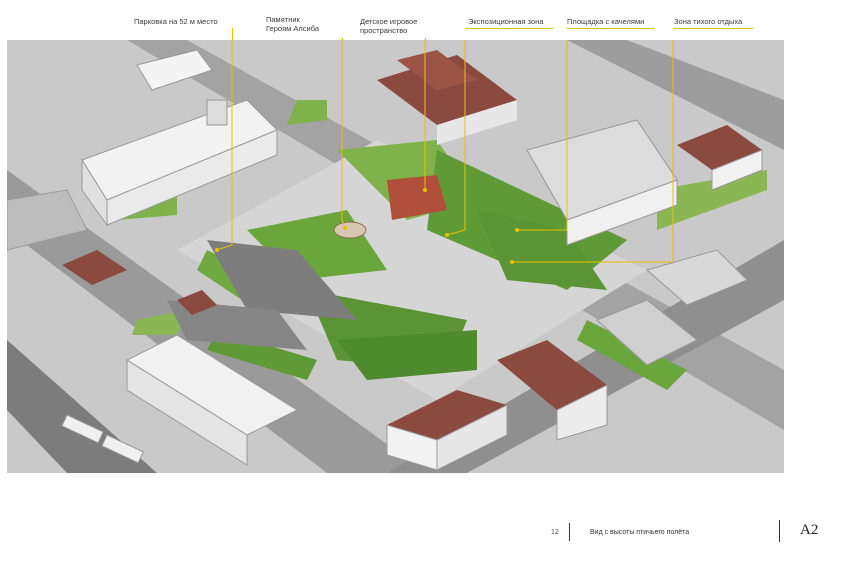 This screenshot has height=583, width=850. I want to click on callout-exhibition: Экспозиционная зона, so click(506, 21).